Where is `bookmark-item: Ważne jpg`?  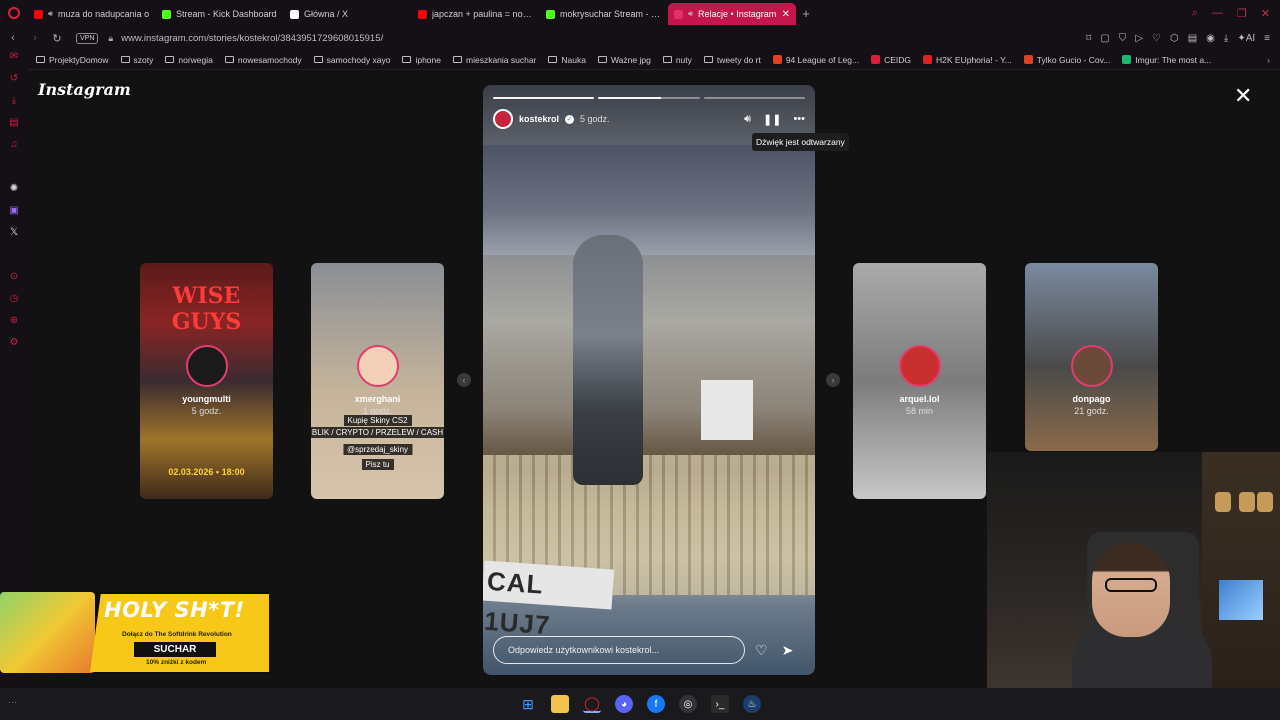
bookmark-item: Ważne jpg is located at coordinates (624, 60).